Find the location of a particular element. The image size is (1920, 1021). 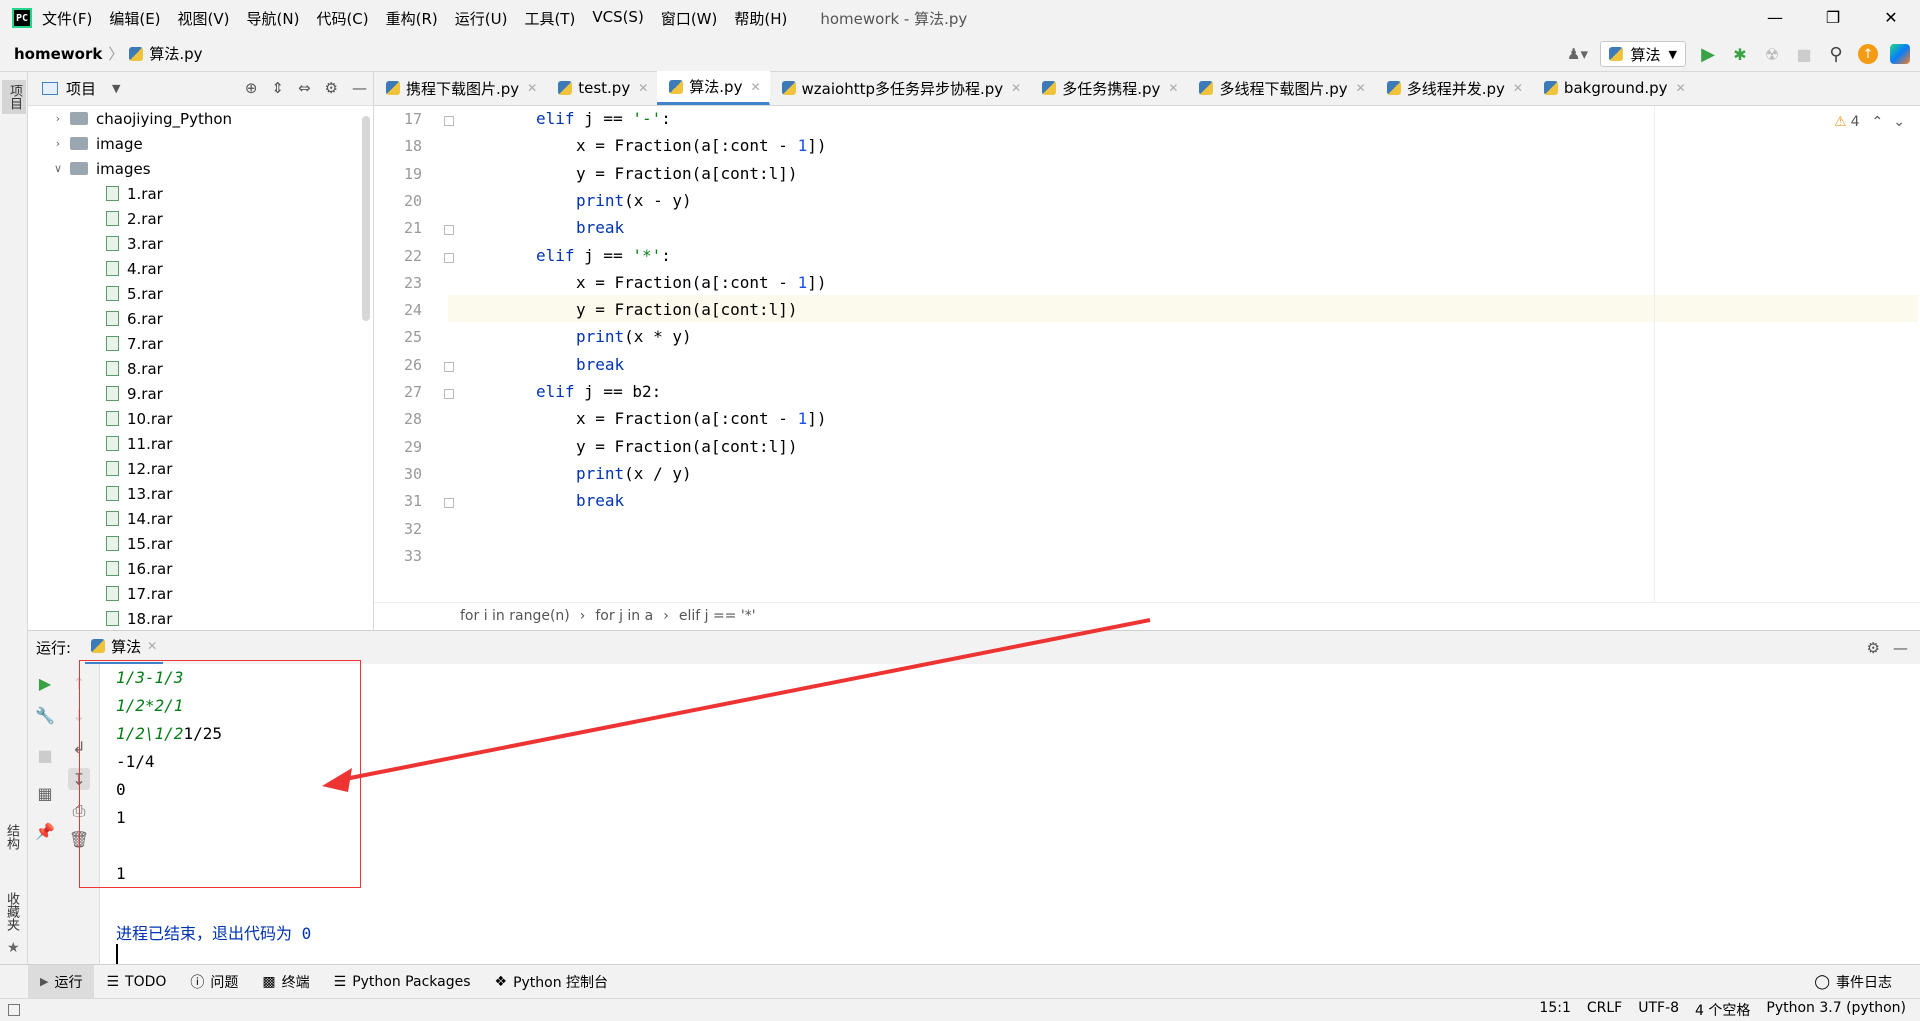

toggle-panels-icon is located at coordinates (14, 1010).